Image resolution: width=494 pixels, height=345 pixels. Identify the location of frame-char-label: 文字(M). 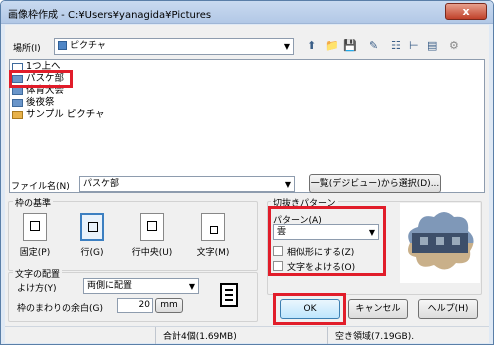
(213, 253).